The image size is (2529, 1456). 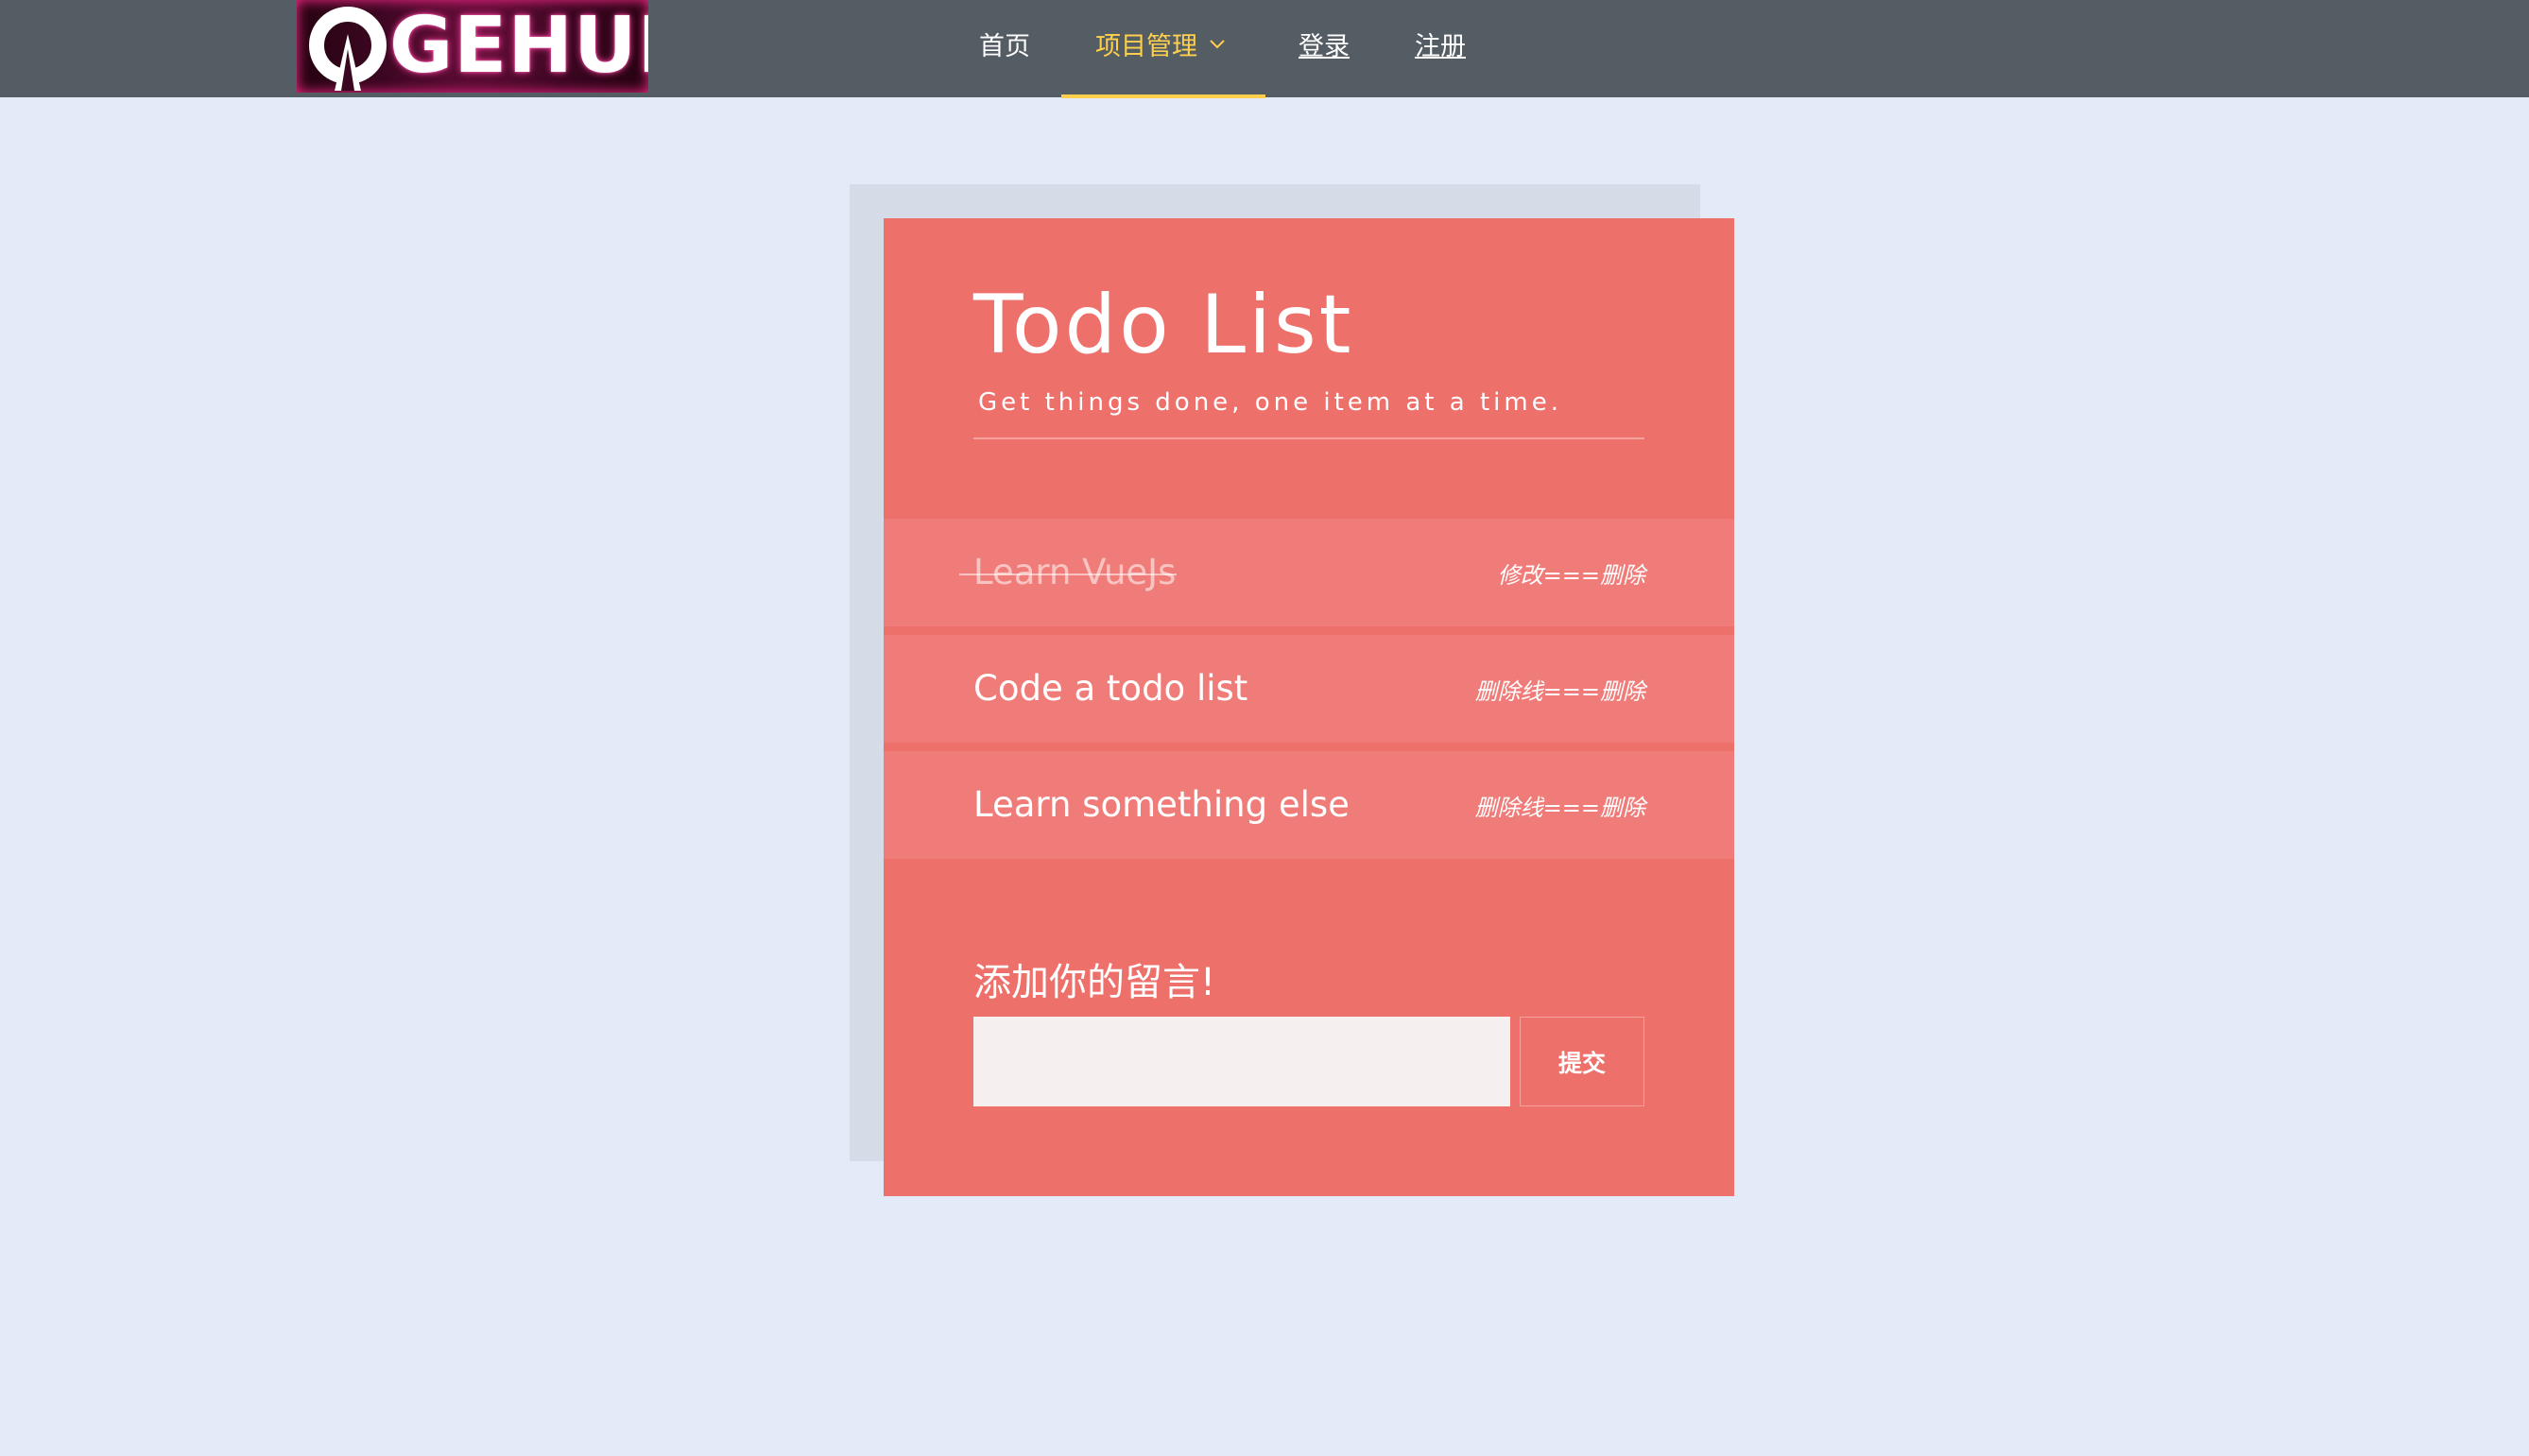 I want to click on todo-item-text: Code a todo list, so click(x=1110, y=688).